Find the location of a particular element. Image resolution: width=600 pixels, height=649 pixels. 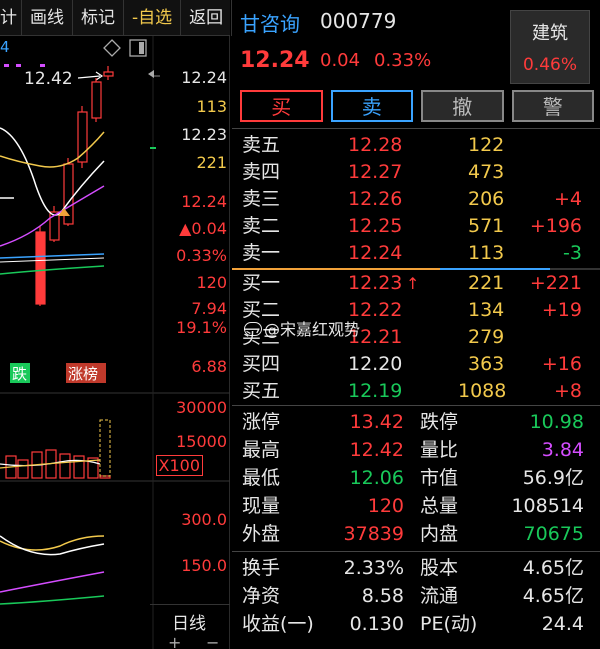

stat-label: 股本 is located at coordinates (439, 568).